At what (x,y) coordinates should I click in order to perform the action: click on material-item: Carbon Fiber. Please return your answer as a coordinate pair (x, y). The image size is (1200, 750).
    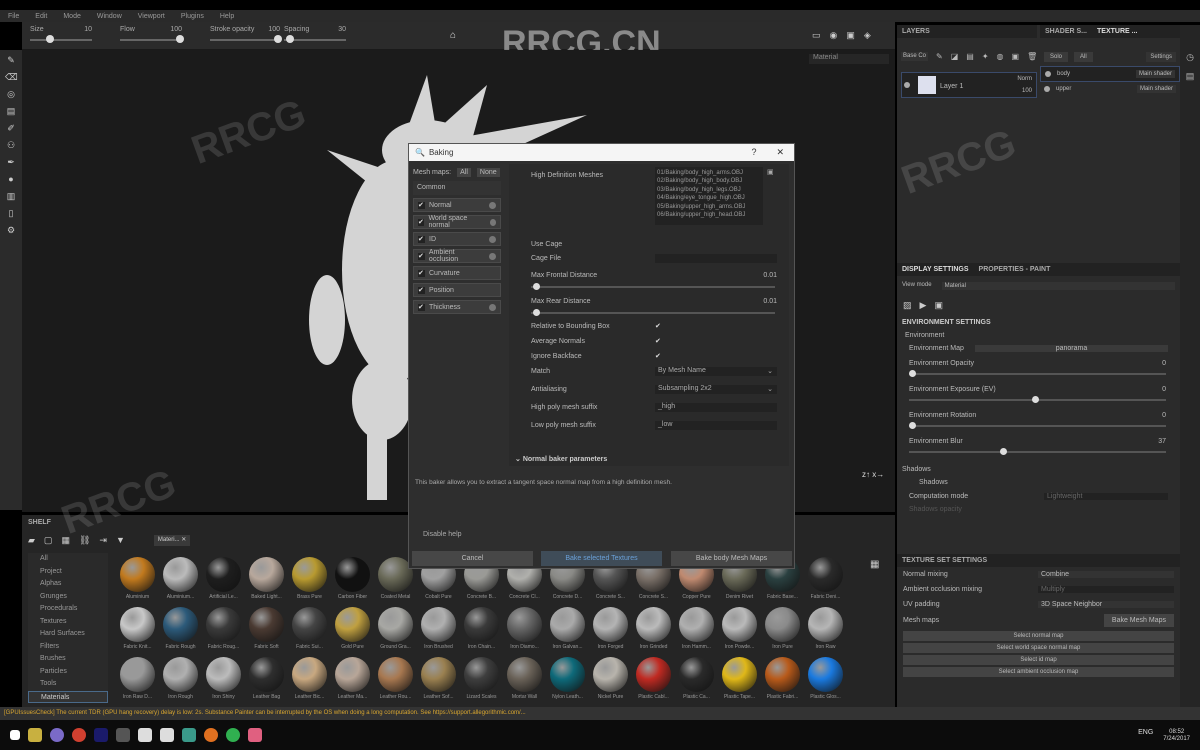
    Looking at the image, I should click on (352, 581).